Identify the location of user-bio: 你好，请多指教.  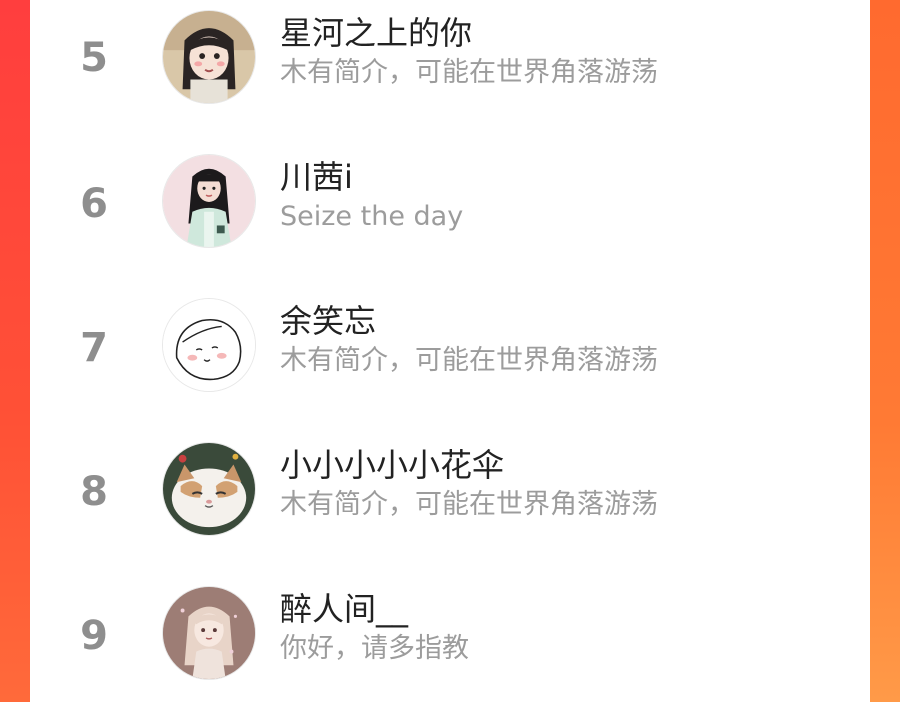
(374, 648).